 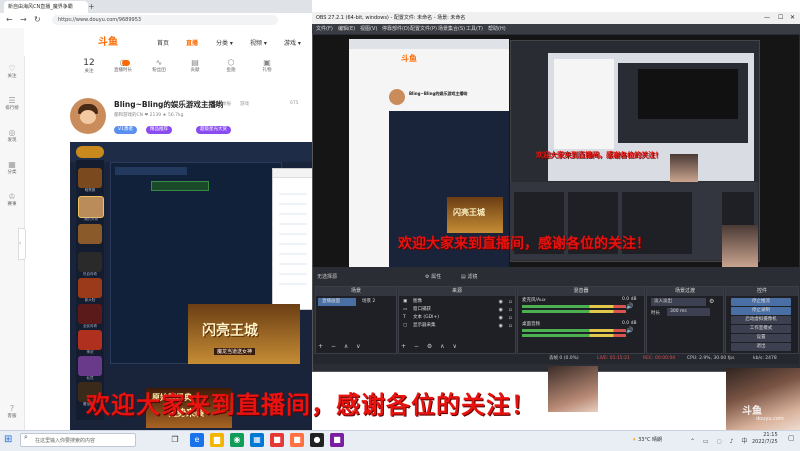 What do you see at coordinates (9, 19) in the screenshot?
I see `back-icon: ←` at bounding box center [9, 19].